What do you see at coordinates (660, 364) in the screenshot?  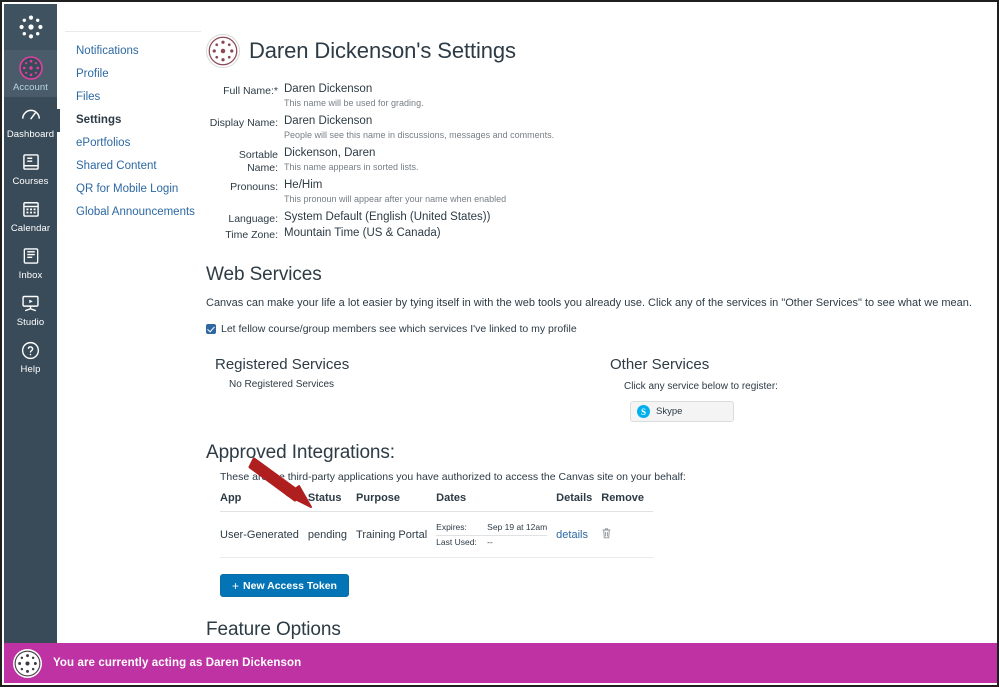 I see `other-services-heading: Other Services` at bounding box center [660, 364].